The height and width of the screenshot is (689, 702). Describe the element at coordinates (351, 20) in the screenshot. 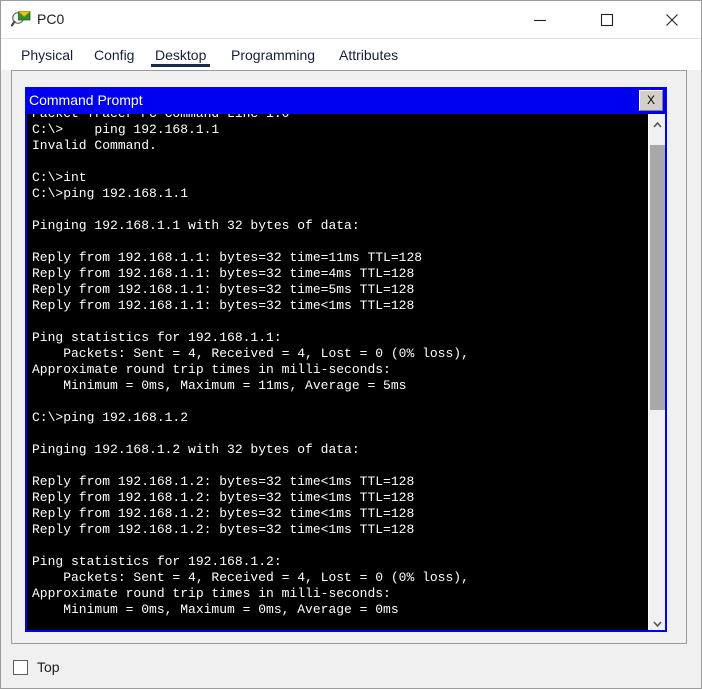

I see `window-title-bar: PC0` at that location.